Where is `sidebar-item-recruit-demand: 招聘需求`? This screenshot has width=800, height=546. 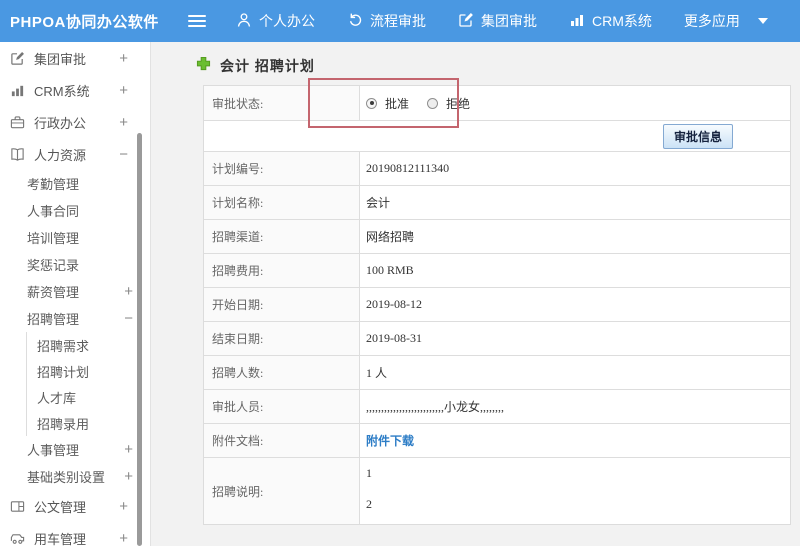 sidebar-item-recruit-demand: 招聘需求 is located at coordinates (88, 345).